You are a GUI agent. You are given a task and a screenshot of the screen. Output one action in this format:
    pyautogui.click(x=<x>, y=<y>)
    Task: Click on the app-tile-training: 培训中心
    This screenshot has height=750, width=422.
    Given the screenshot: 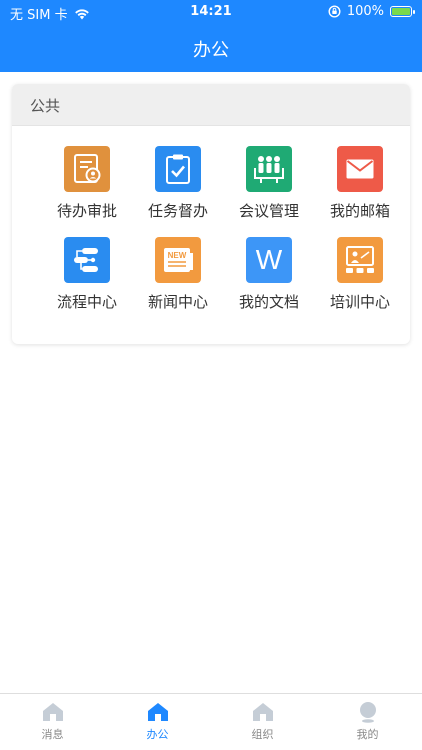 What is the action you would take?
    pyautogui.click(x=360, y=280)
    